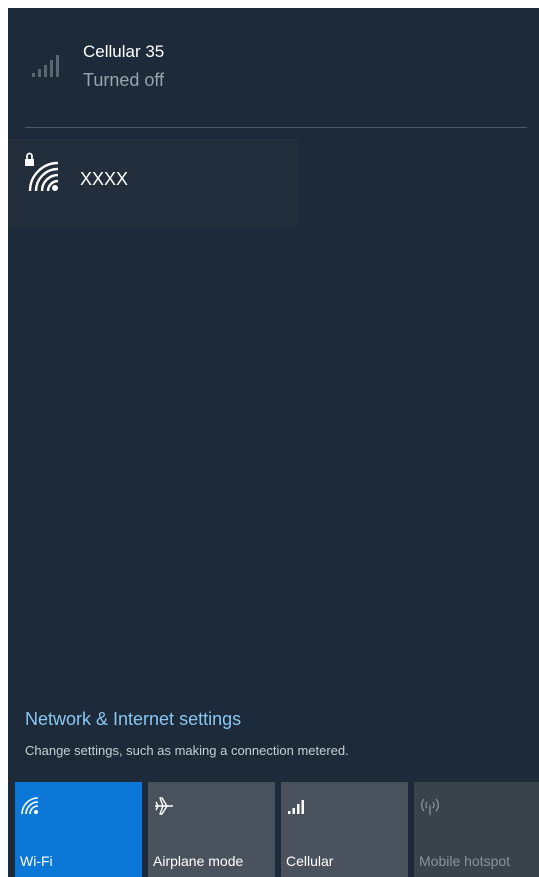 This screenshot has height=877, width=539. What do you see at coordinates (430, 806) in the screenshot?
I see `hotspot-icon` at bounding box center [430, 806].